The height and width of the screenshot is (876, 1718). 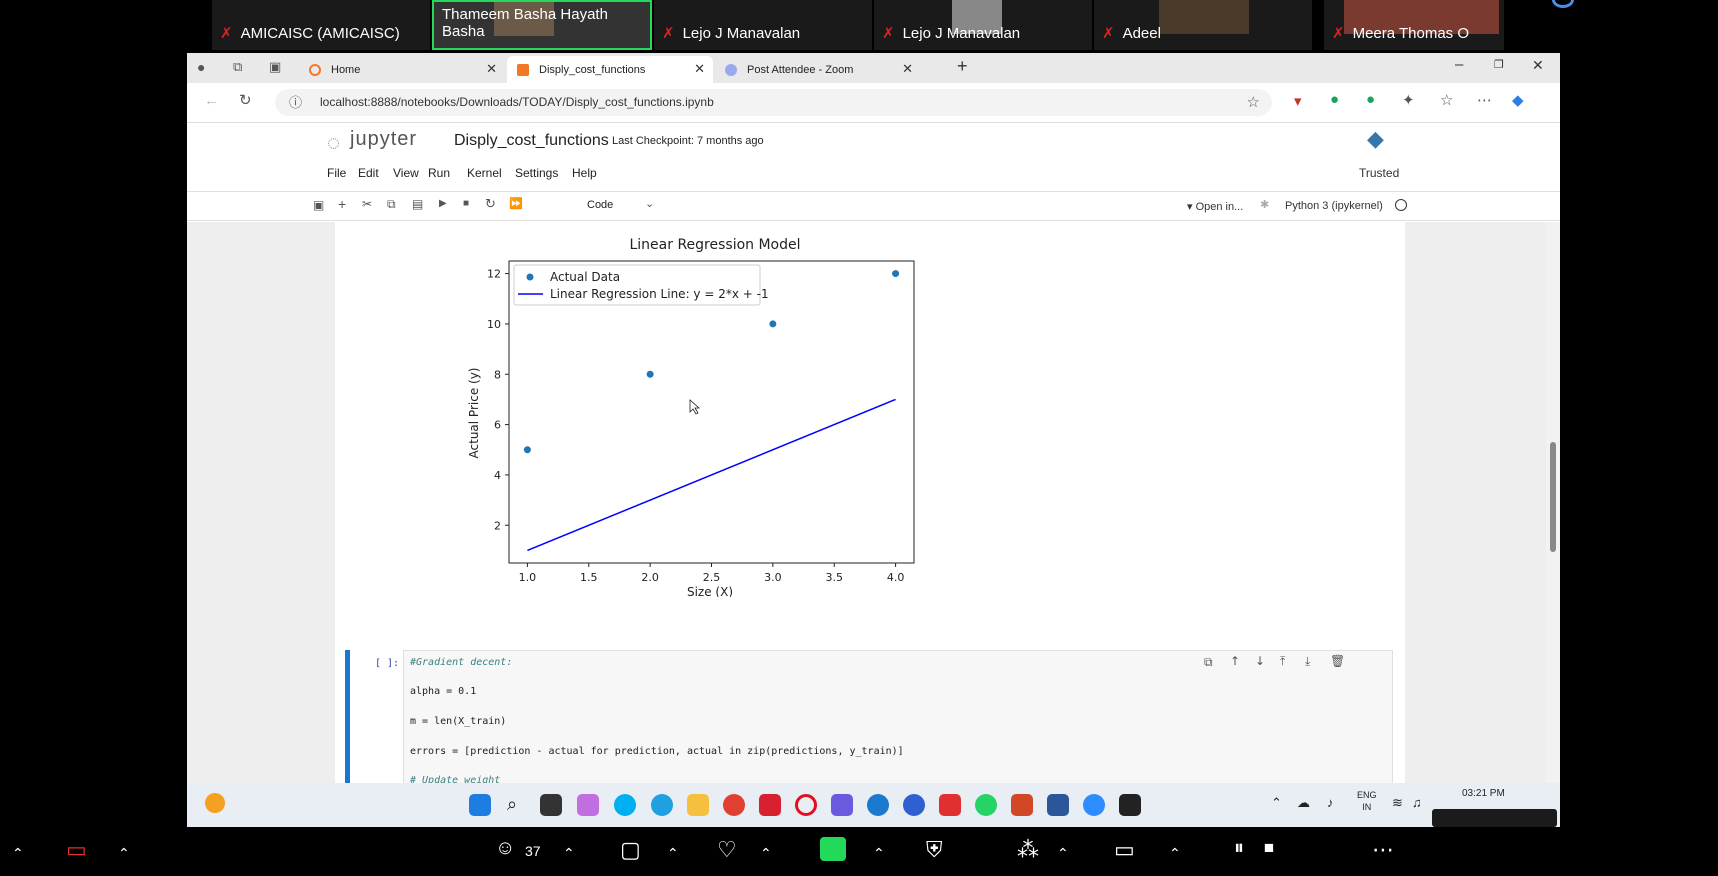 What do you see at coordinates (1235, 661) in the screenshot?
I see `move-up-icon: ↑` at bounding box center [1235, 661].